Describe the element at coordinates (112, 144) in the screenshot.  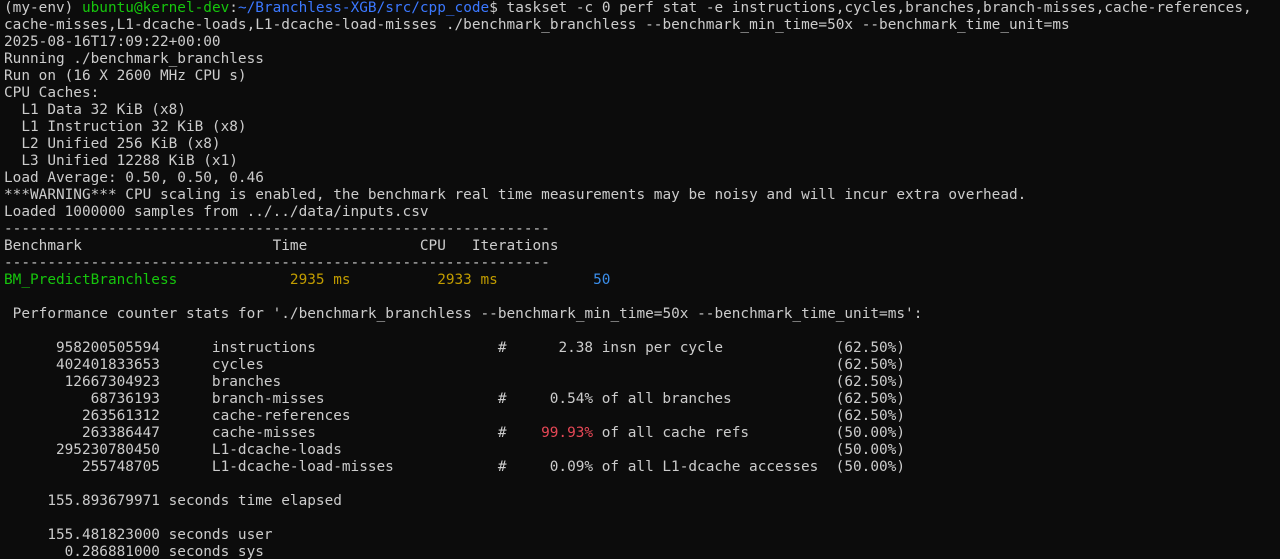
I see `cache-l2: L2 Unified 256 KiB (x8)` at that location.